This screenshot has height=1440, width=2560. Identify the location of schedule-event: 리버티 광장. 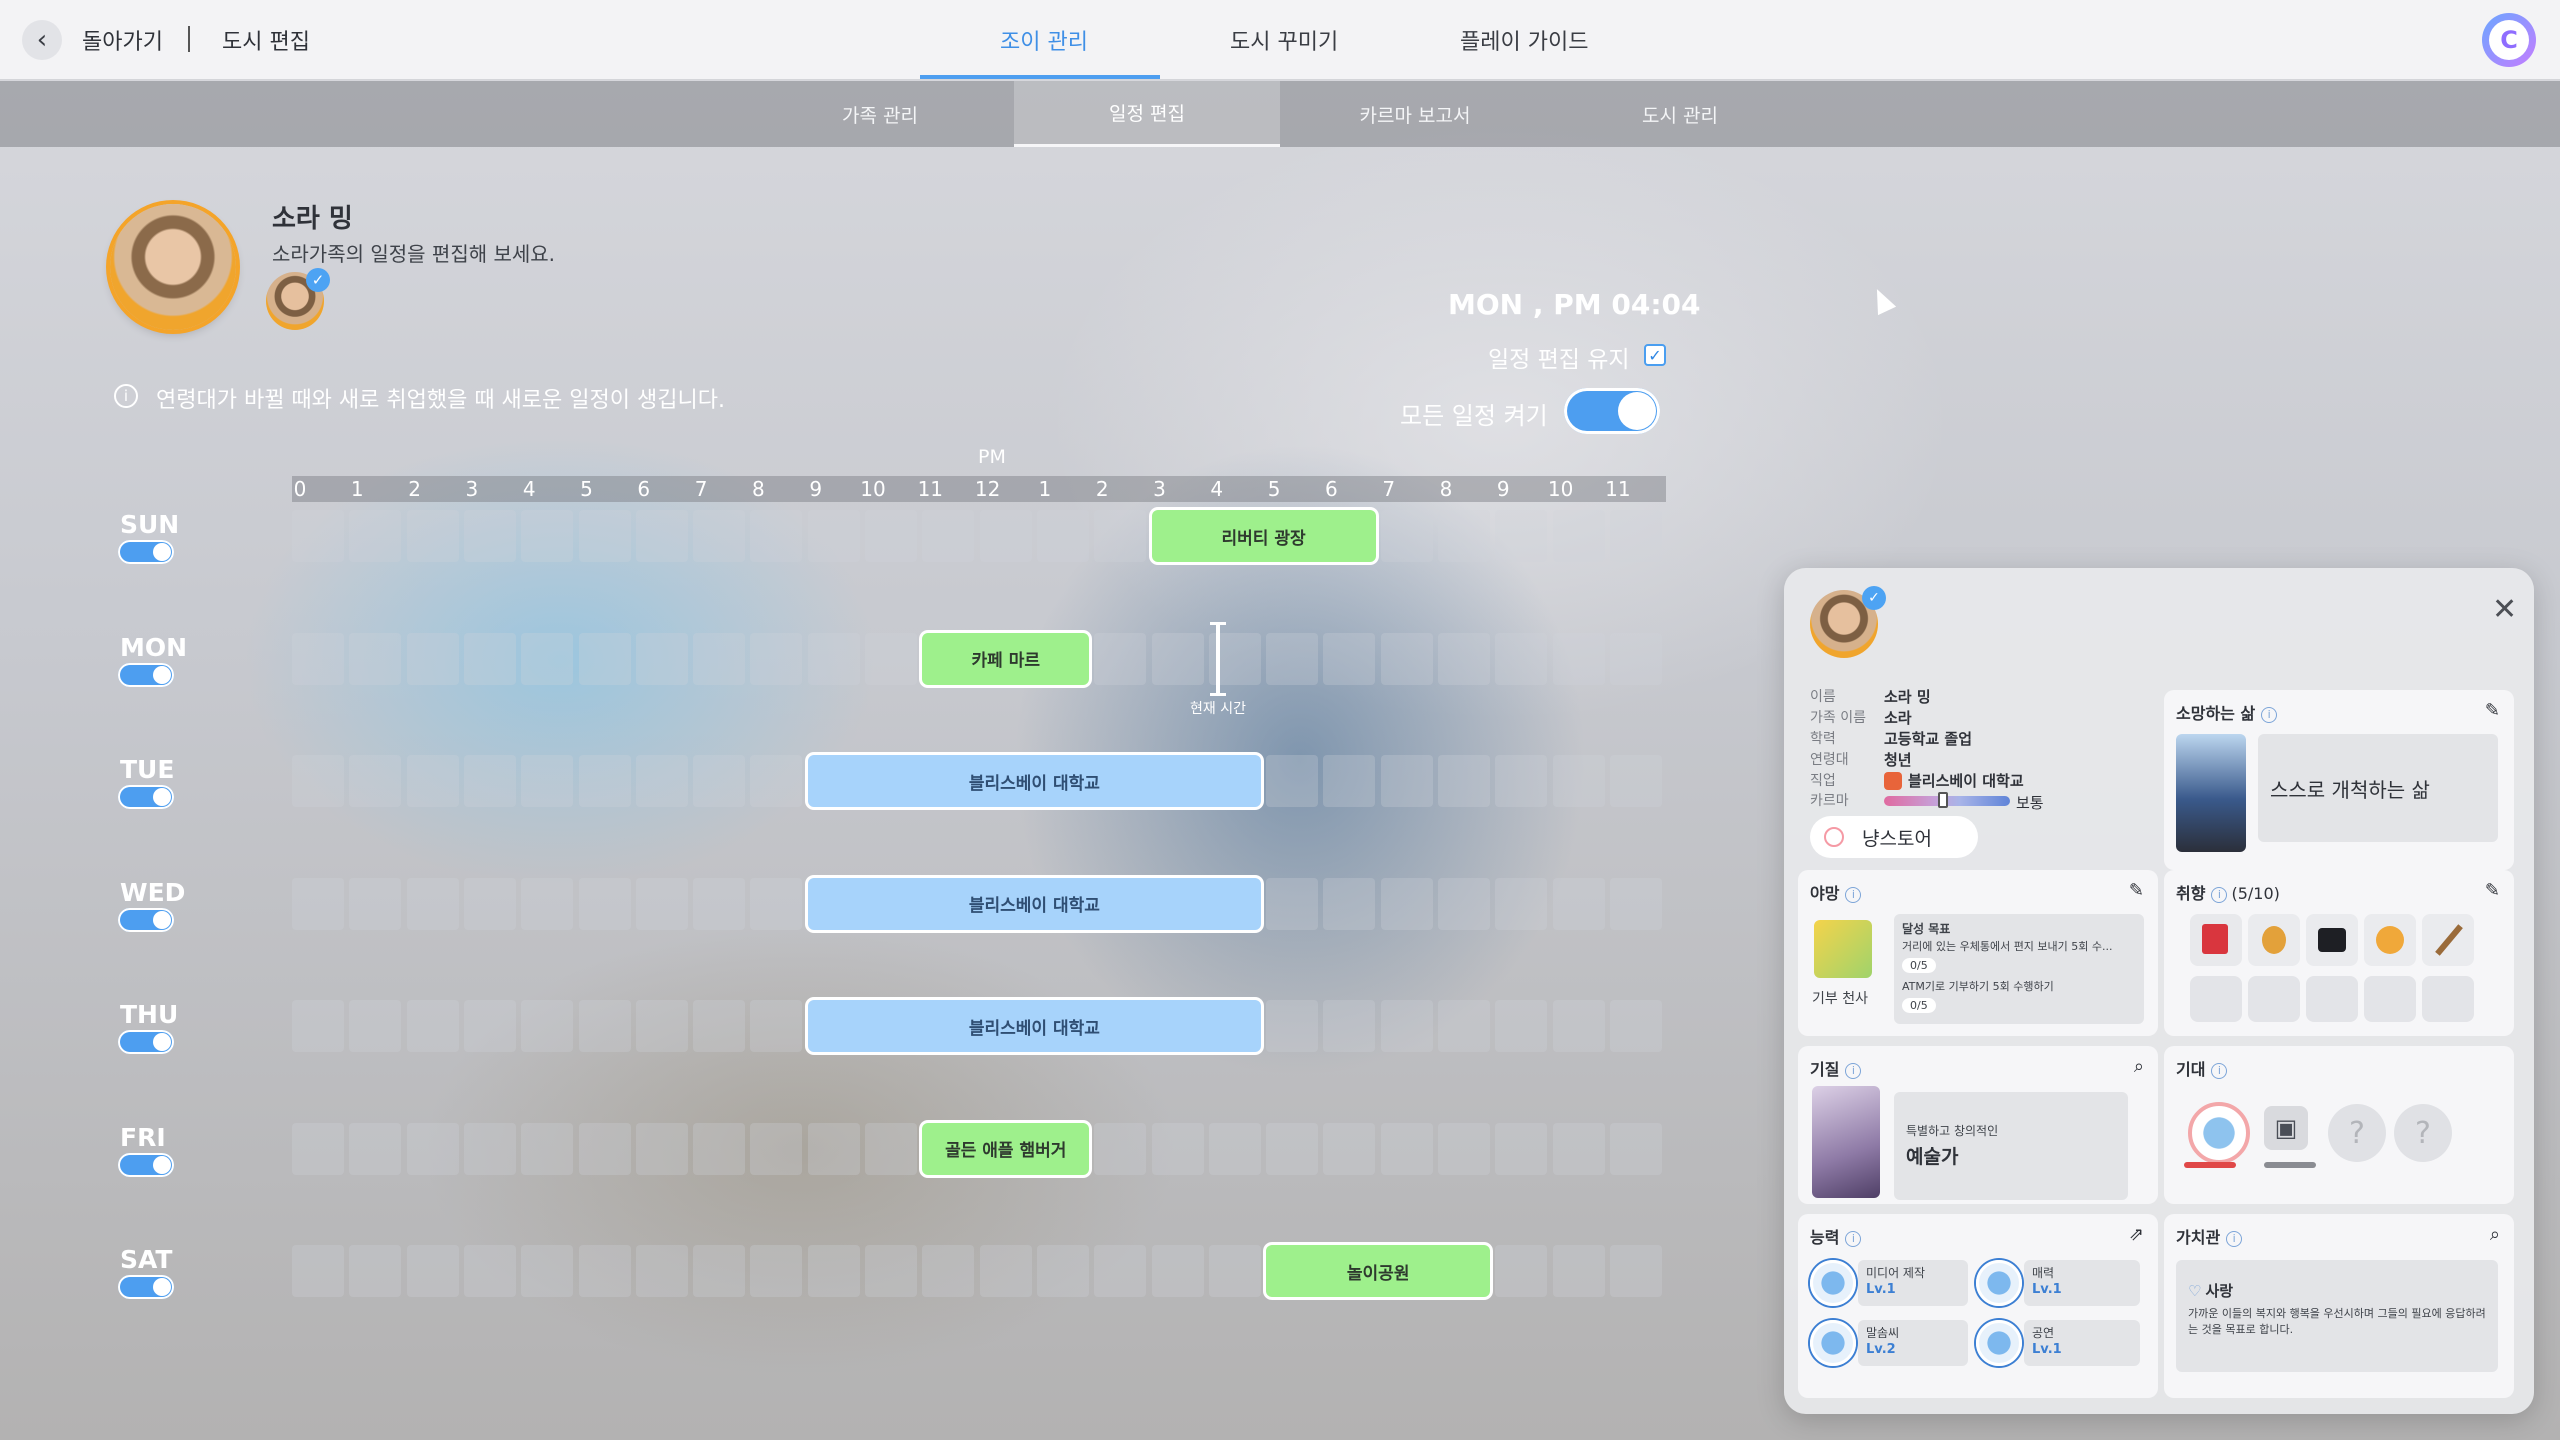
(1263, 536).